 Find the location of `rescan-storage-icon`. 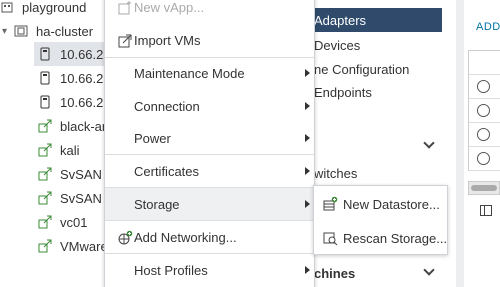

rescan-storage-icon is located at coordinates (330, 239).